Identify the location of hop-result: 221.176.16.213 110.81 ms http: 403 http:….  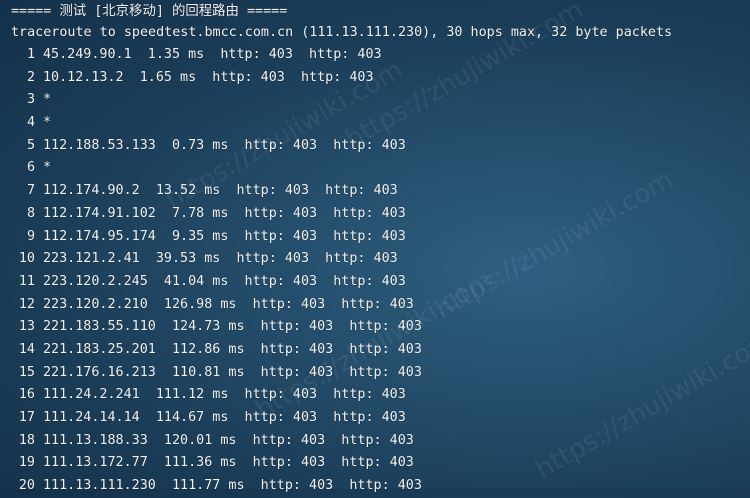
(232, 372).